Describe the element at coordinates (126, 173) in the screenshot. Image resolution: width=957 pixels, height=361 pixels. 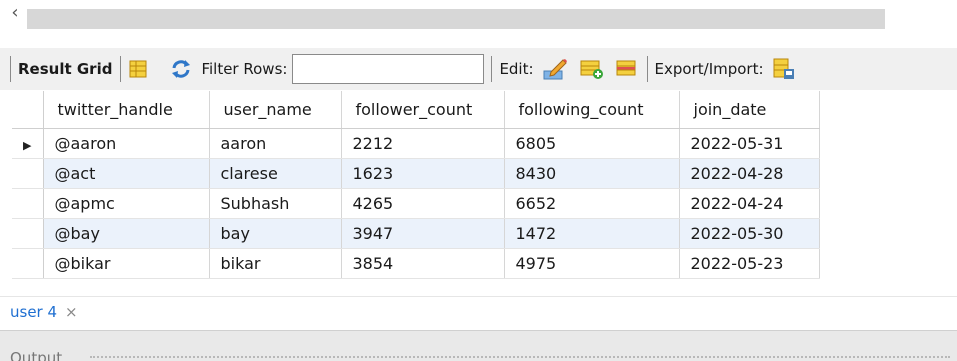
I see `cell-twitter-handle: @act` at that location.